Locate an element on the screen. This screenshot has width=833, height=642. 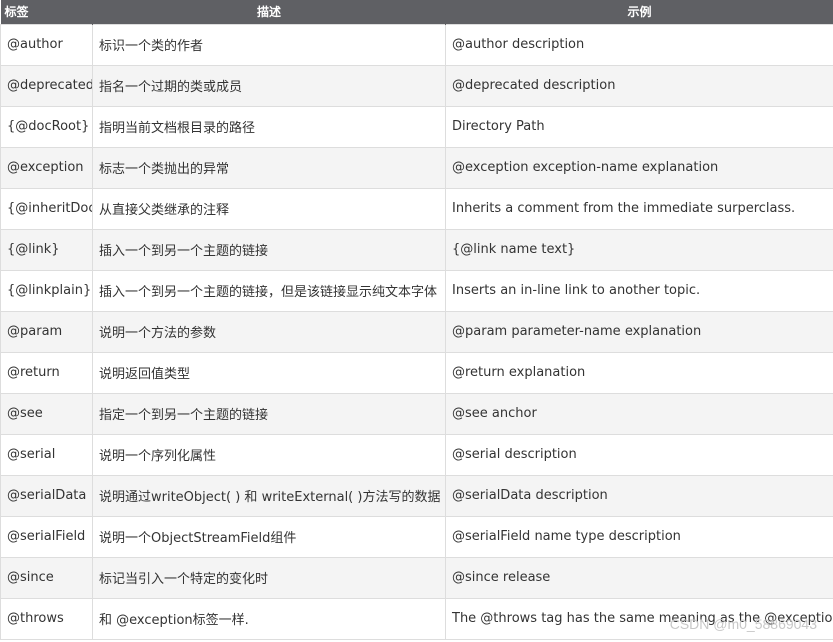
cell-tag: @param is located at coordinates (46, 331).